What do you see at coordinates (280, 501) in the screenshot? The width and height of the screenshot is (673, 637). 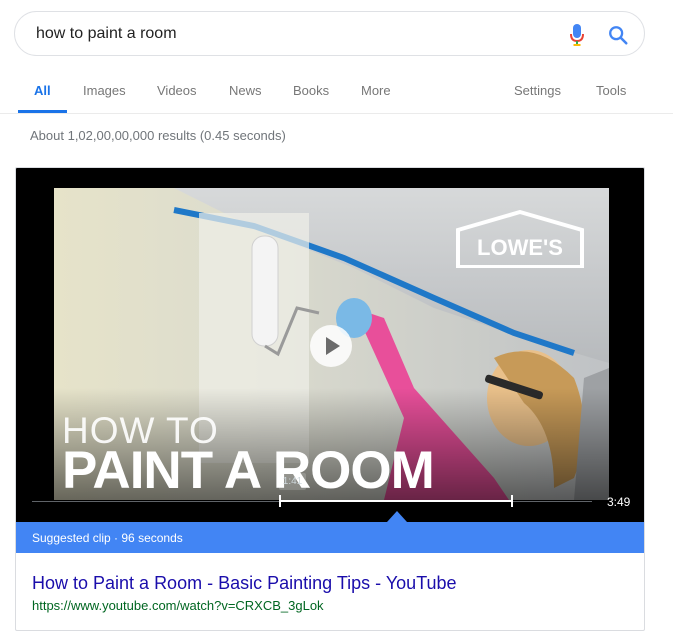 I see `clip-start-marker` at bounding box center [280, 501].